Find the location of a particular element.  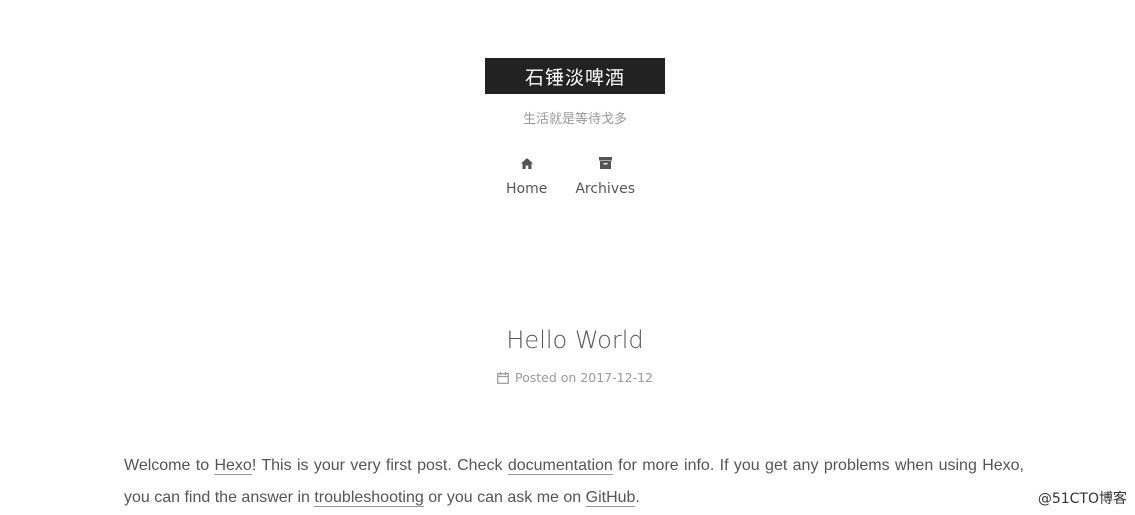

troubleshooting-link: troubleshooting is located at coordinates (369, 498).